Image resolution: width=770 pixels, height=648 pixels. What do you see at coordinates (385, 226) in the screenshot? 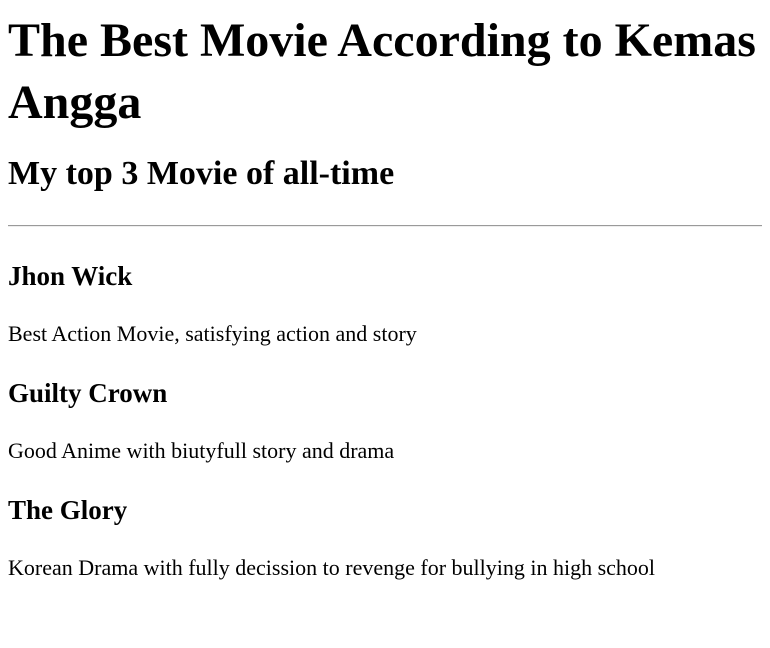
I see `divider` at bounding box center [385, 226].